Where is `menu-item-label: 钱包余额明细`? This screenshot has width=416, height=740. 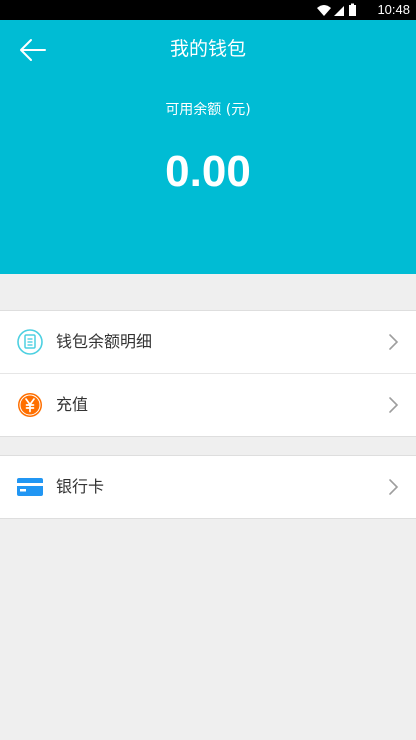 menu-item-label: 钱包余额明细 is located at coordinates (104, 341).